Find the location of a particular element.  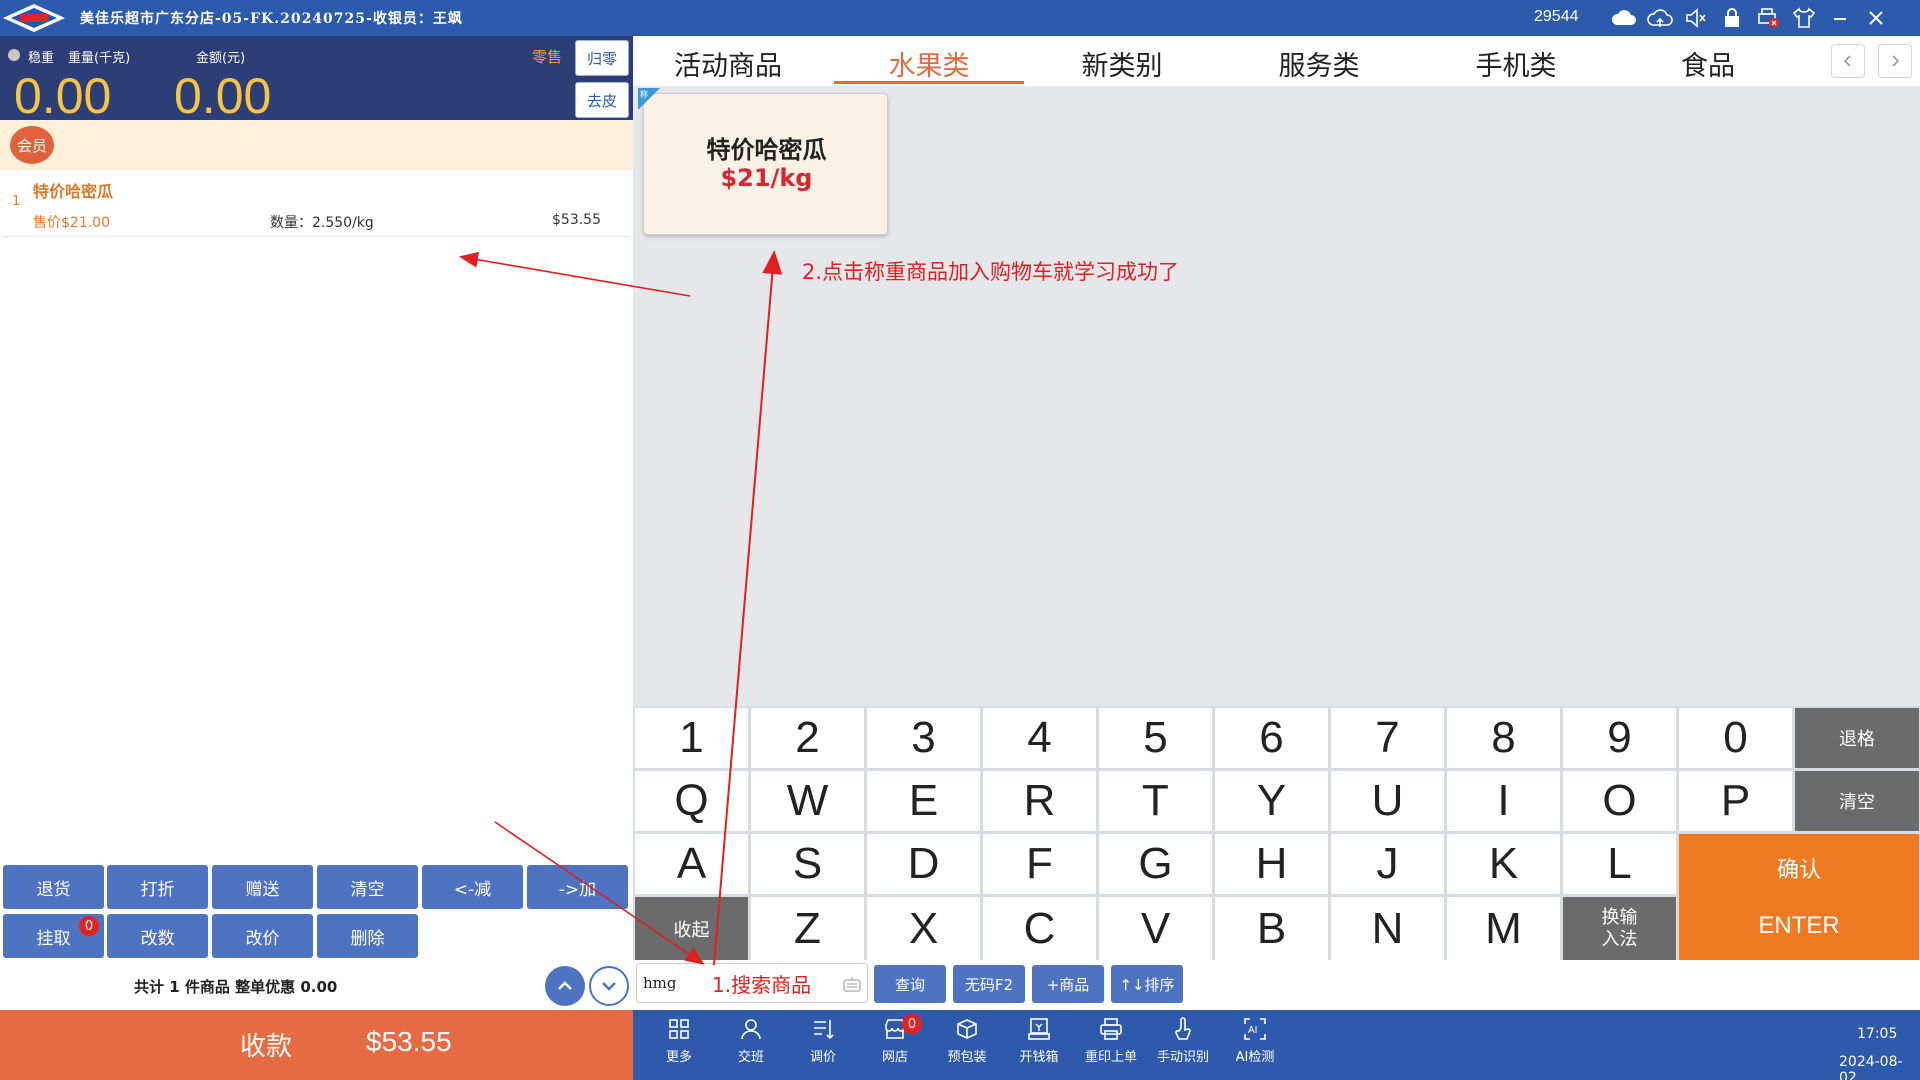

printer-icon is located at coordinates (1111, 1029).